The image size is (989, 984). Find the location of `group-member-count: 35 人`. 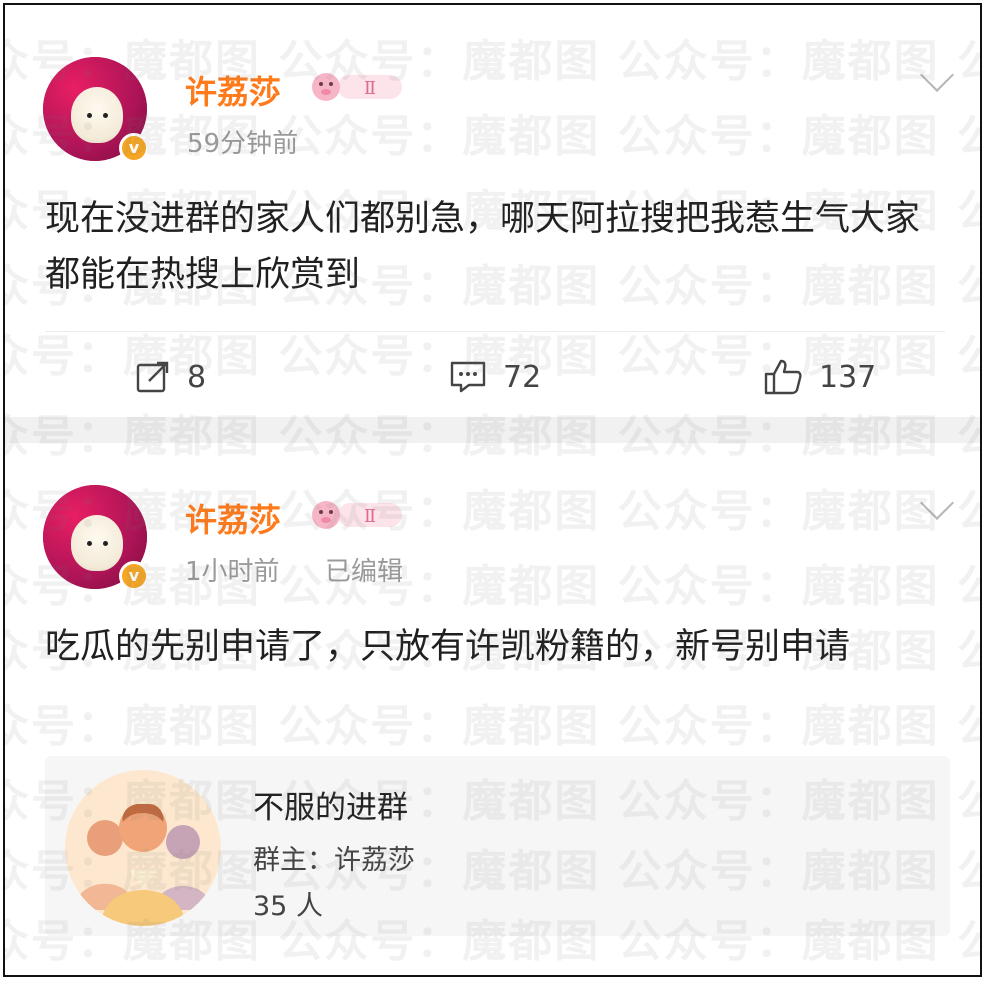

group-member-count: 35 人 is located at coordinates (288, 906).